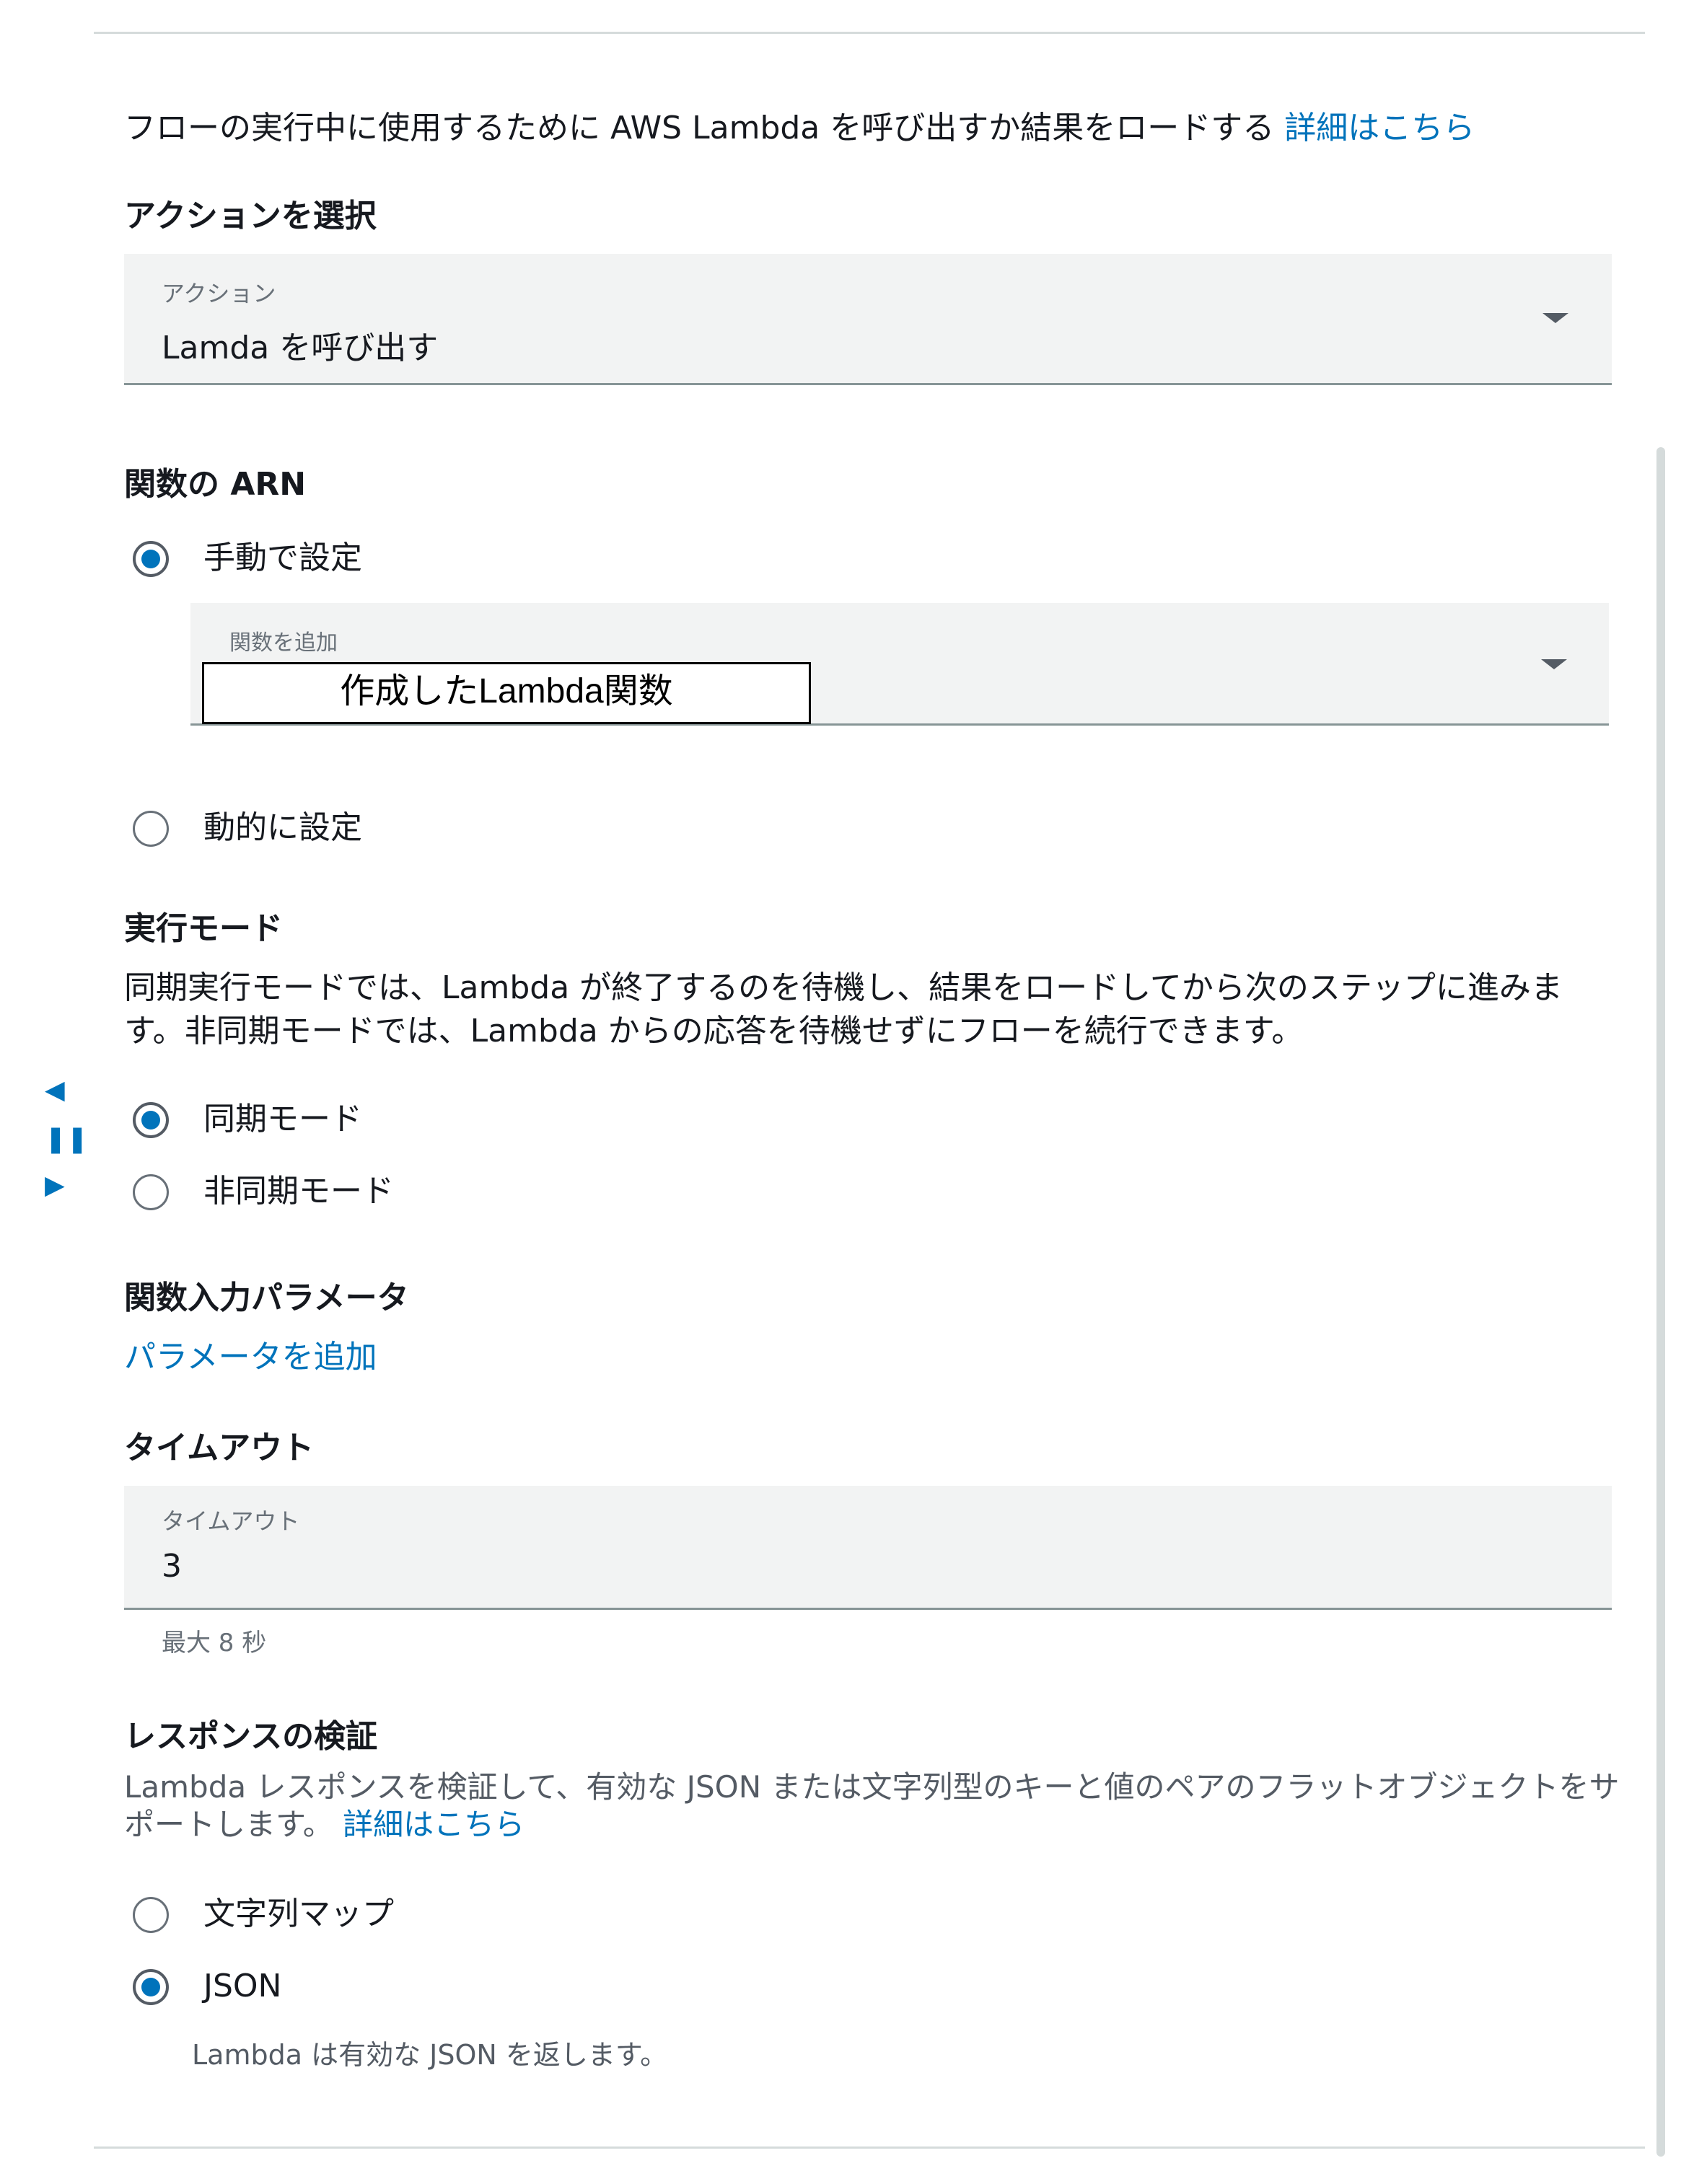 This screenshot has height=2184, width=1694. Describe the element at coordinates (430, 2055) in the screenshot. I see `json-helper-text: Lambda は有効な JSON を返します。` at that location.